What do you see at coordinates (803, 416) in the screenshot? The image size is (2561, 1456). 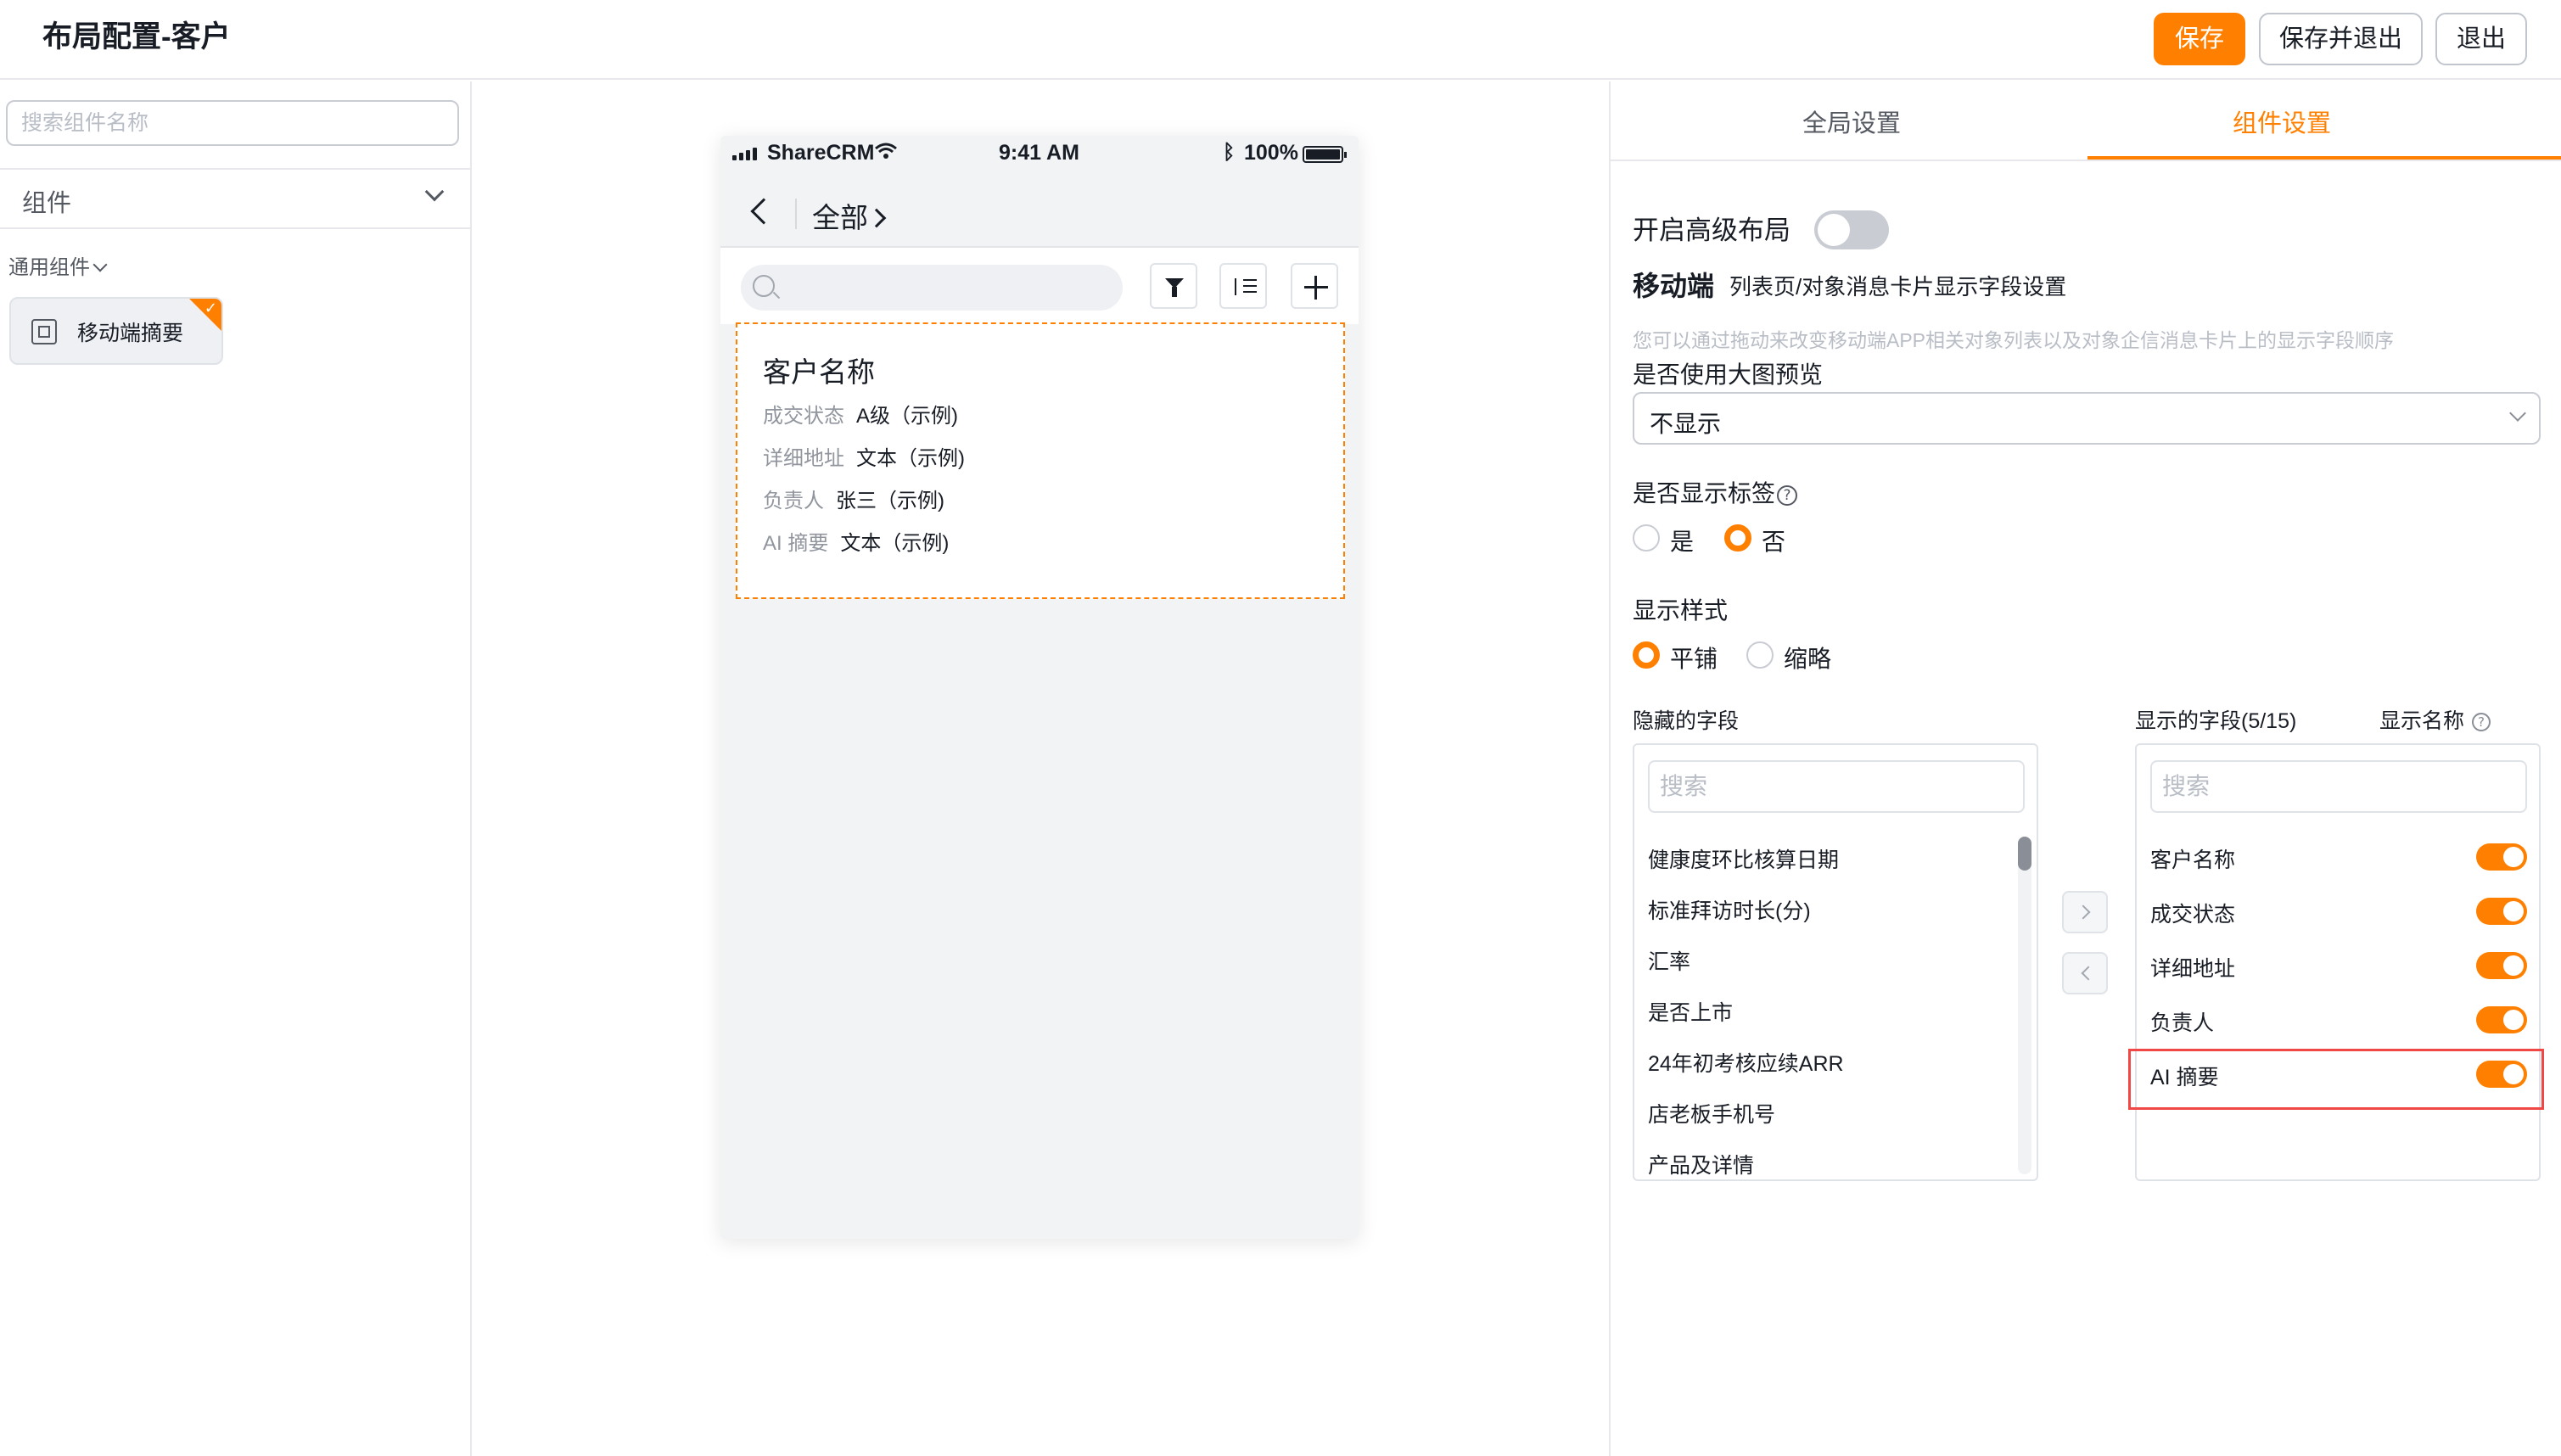 I see `card-field-key: 成交状态` at bounding box center [803, 416].